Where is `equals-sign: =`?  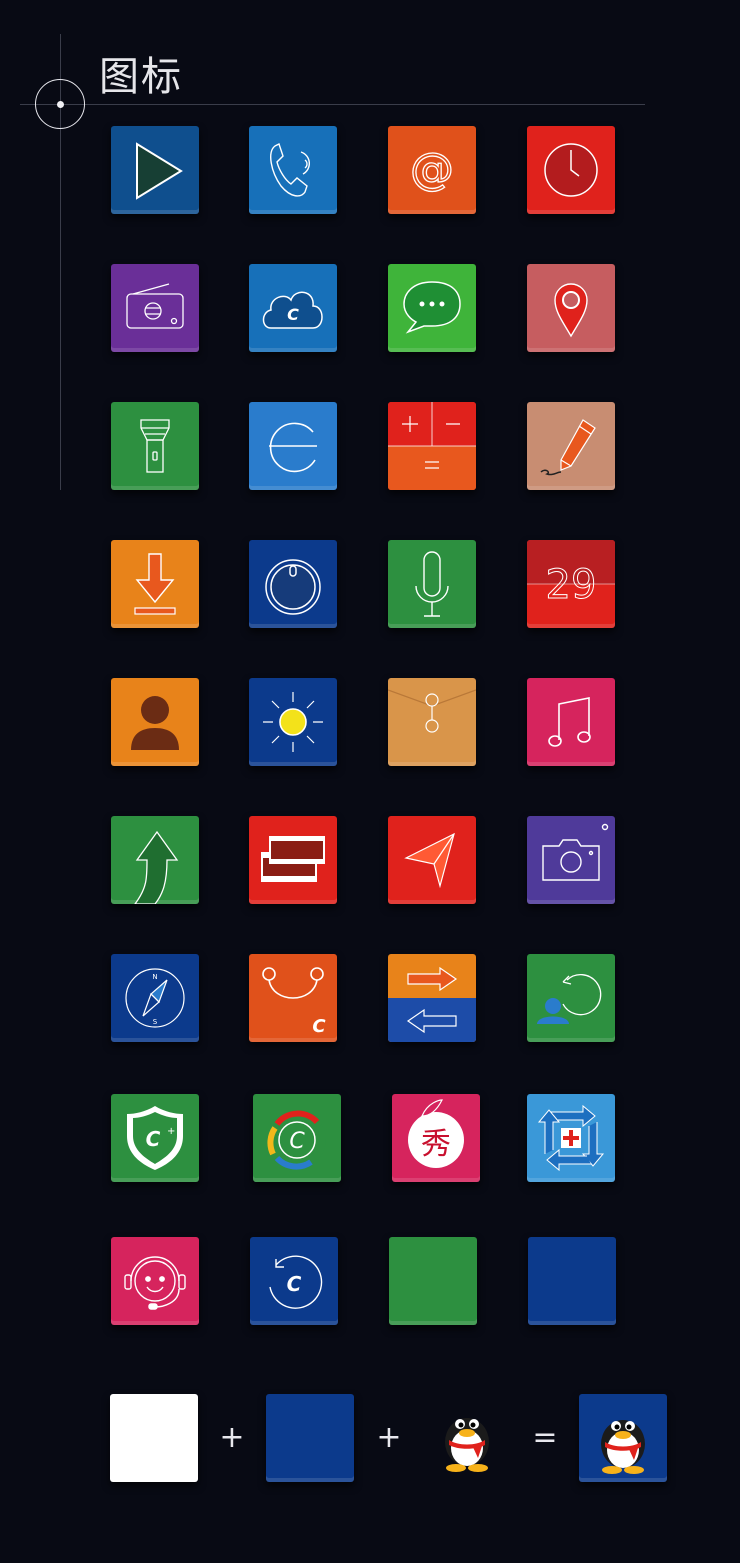
equals-sign: = is located at coordinates (545, 1437).